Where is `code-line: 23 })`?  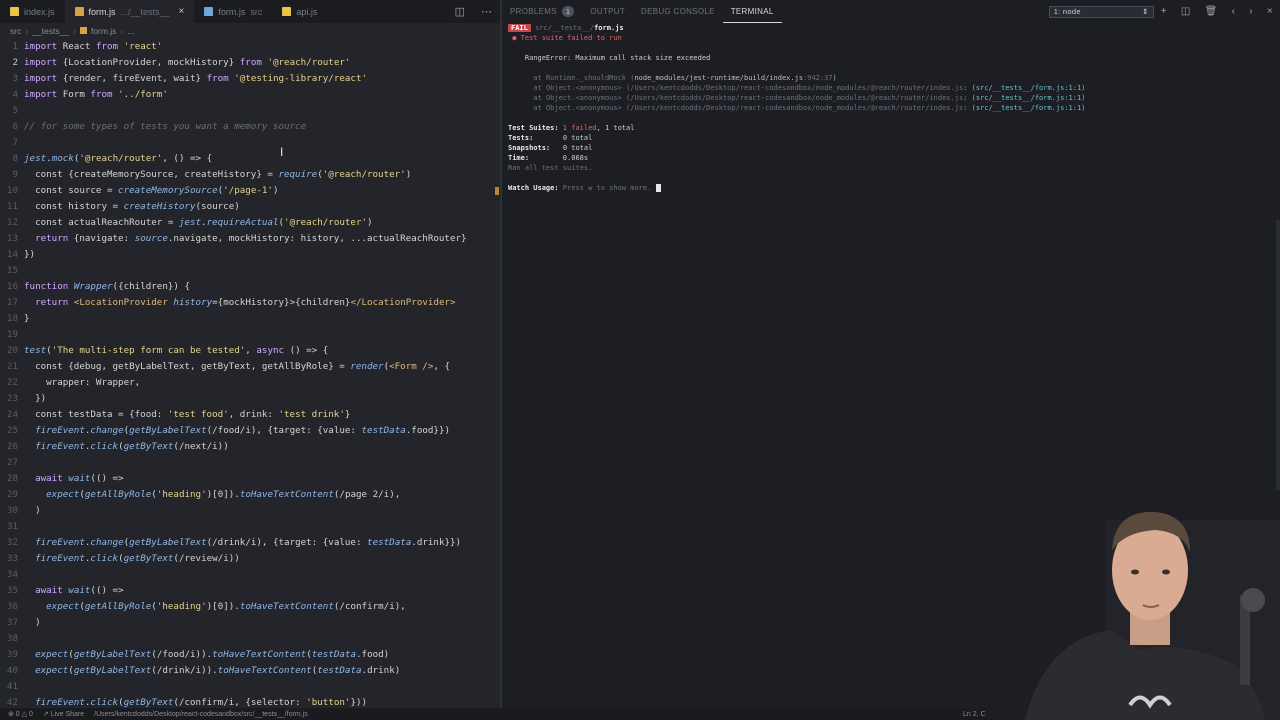
code-line: 23 }) is located at coordinates (250, 399).